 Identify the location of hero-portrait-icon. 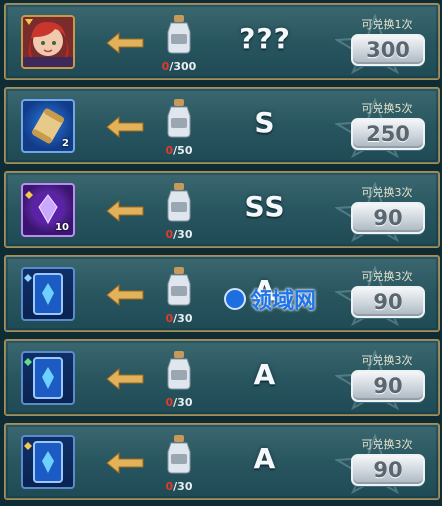
(48, 42).